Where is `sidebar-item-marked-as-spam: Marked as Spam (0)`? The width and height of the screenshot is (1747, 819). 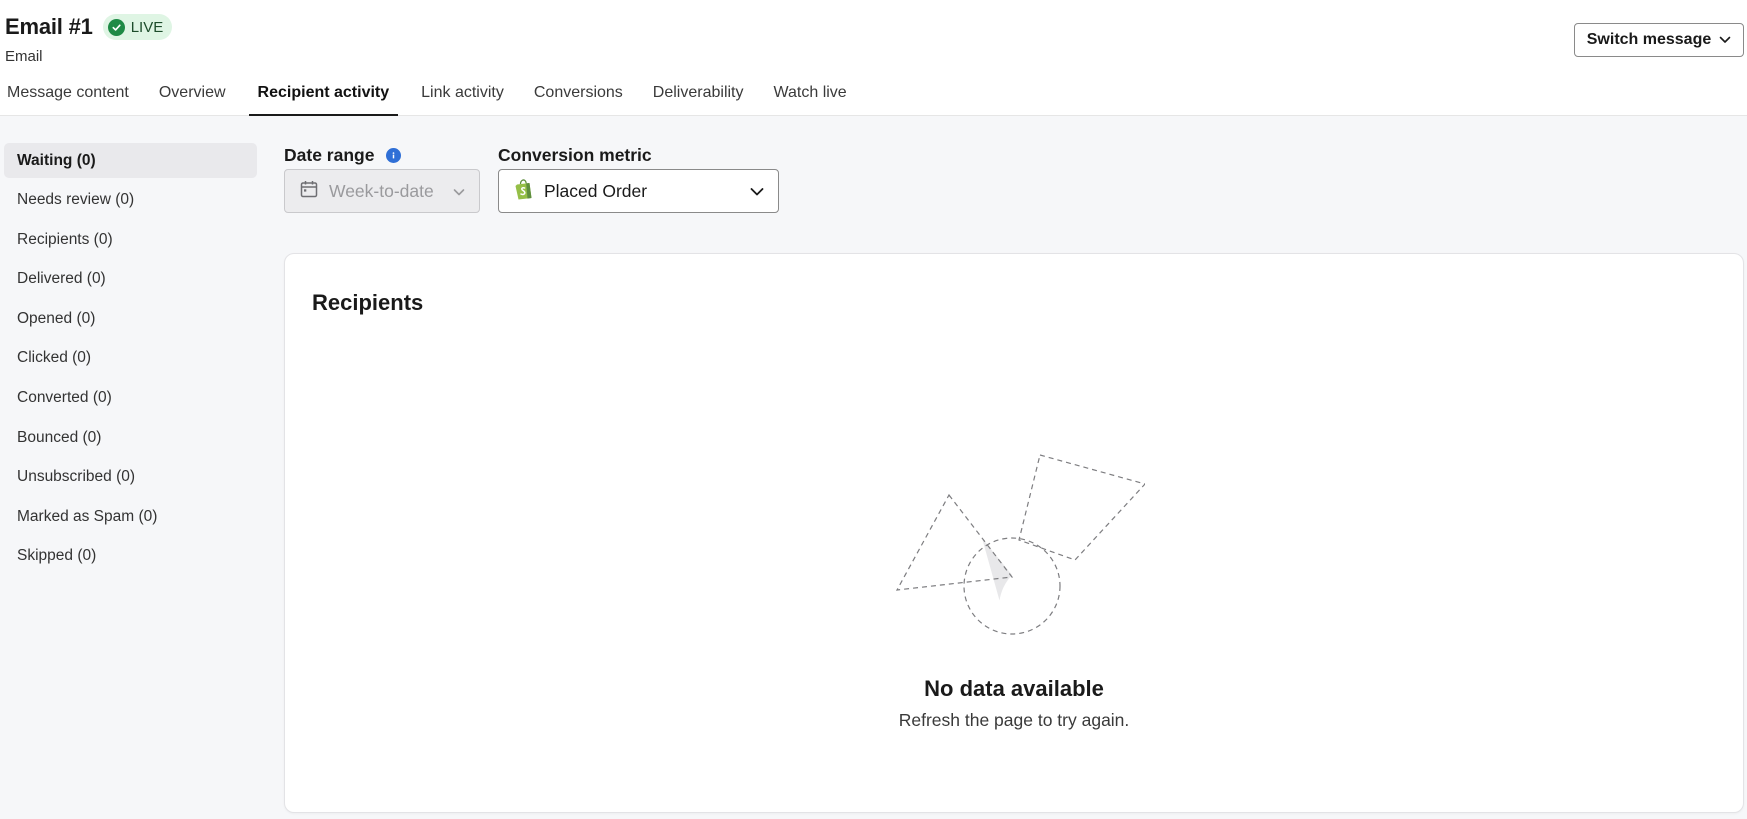
sidebar-item-marked-as-spam: Marked as Spam (0) is located at coordinates (130, 516).